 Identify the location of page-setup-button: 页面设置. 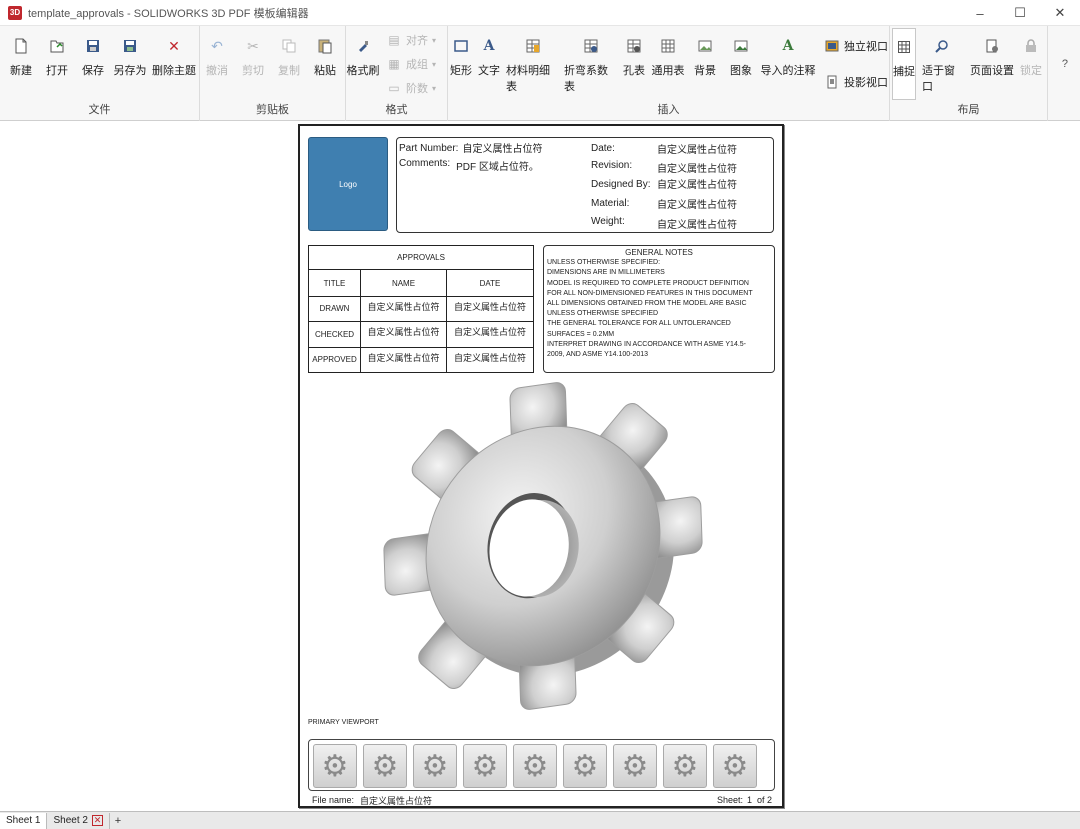
(992, 67).